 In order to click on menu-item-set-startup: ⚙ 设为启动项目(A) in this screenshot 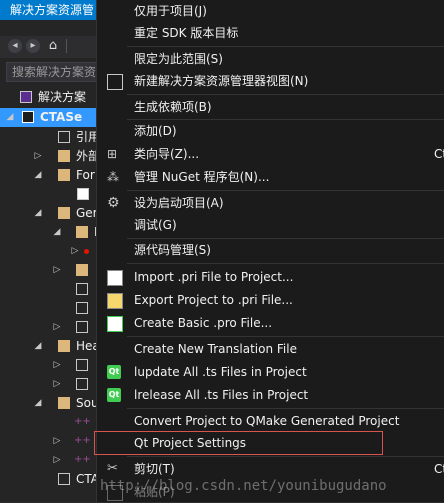, I will do `click(270, 203)`.